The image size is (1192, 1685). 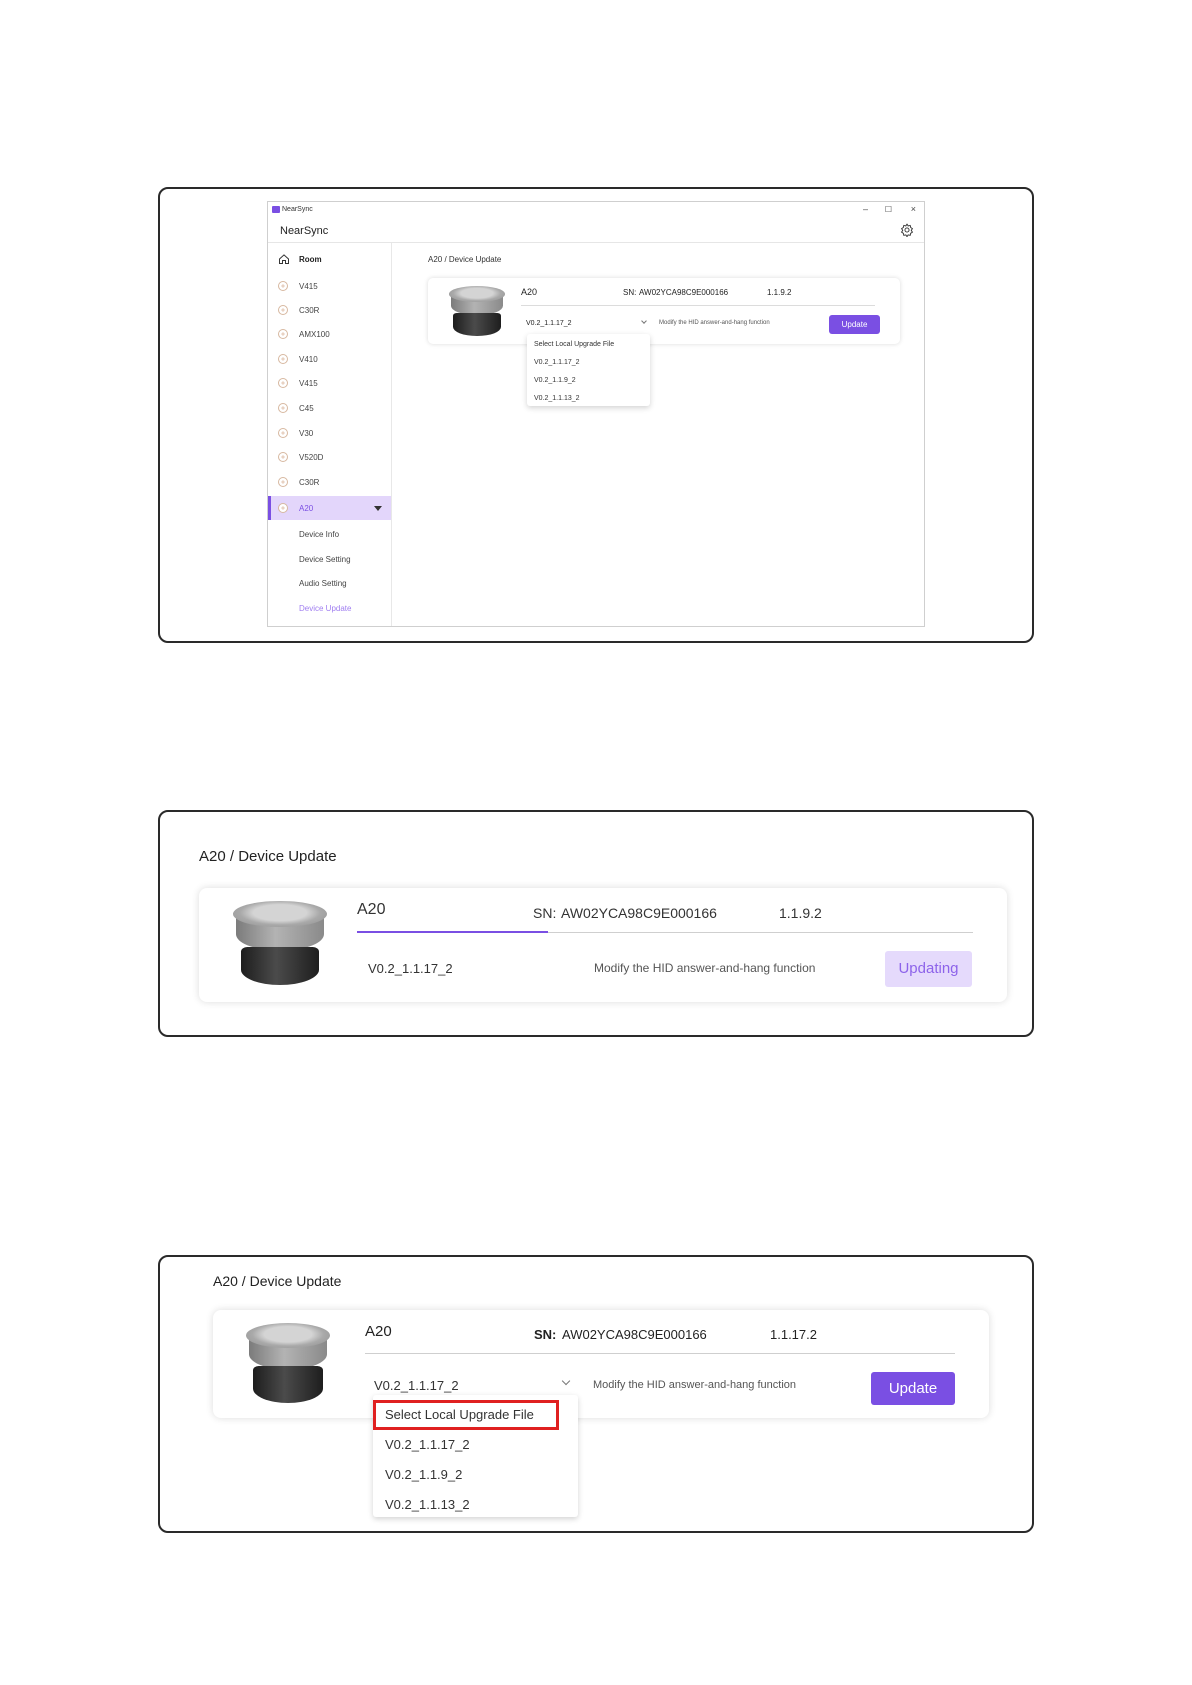 What do you see at coordinates (596, 230) in the screenshot?
I see `app-header: NearSync` at bounding box center [596, 230].